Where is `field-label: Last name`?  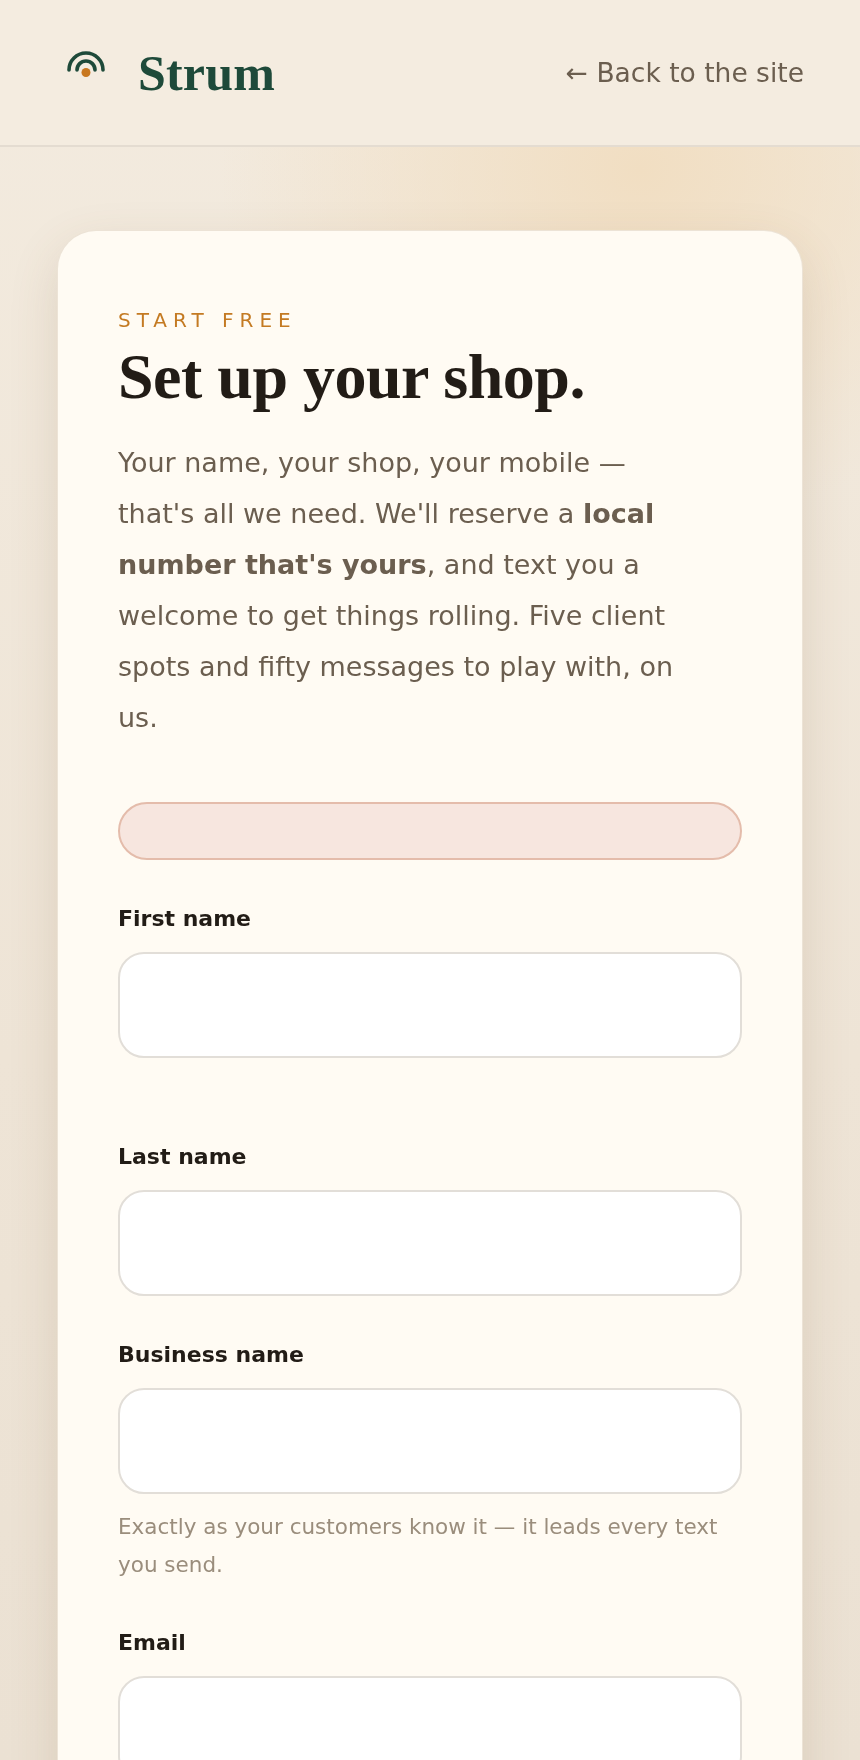
field-label: Last name is located at coordinates (183, 1157).